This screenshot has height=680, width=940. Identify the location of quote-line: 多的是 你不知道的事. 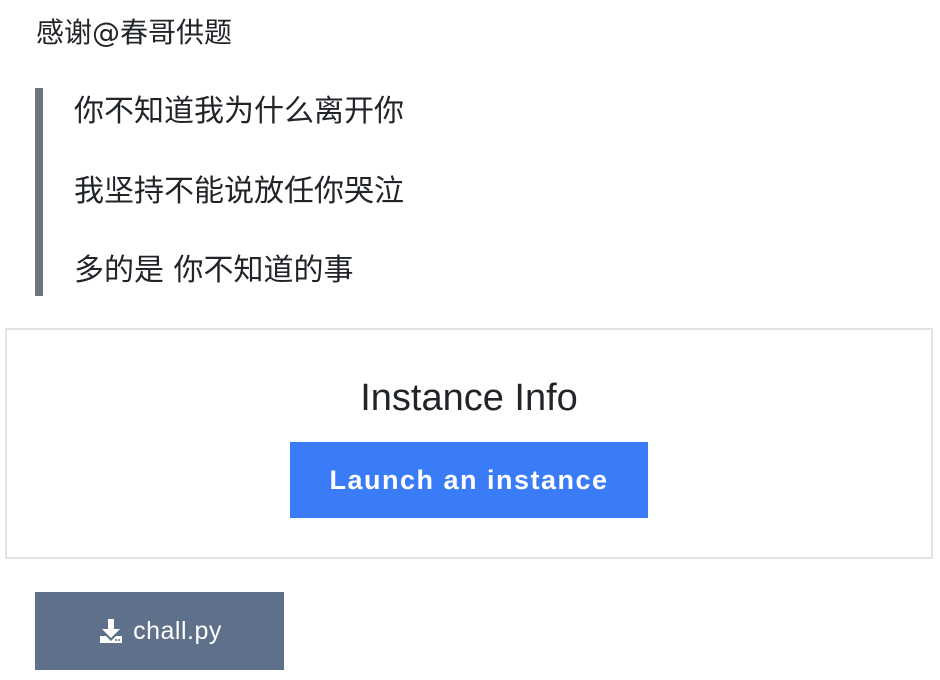
(214, 270).